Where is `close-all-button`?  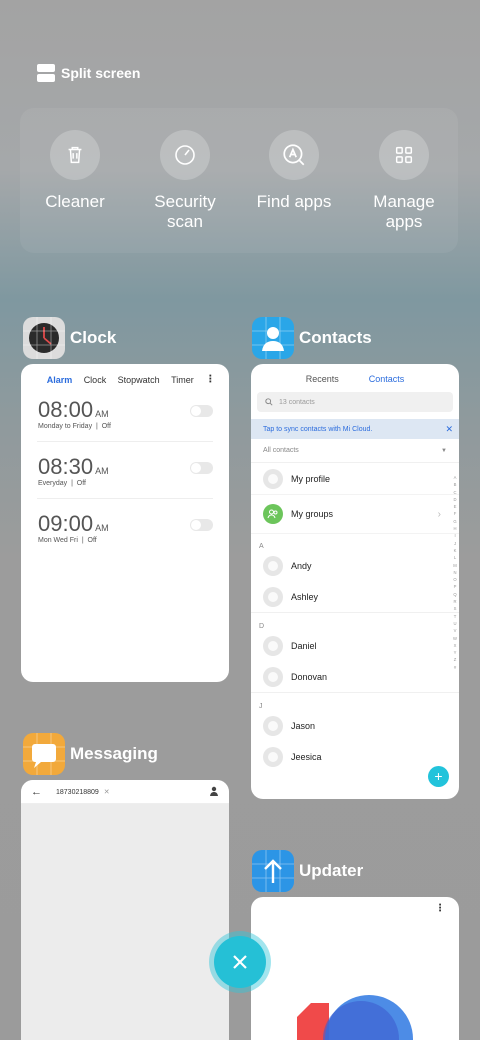
close-all-button is located at coordinates (240, 962).